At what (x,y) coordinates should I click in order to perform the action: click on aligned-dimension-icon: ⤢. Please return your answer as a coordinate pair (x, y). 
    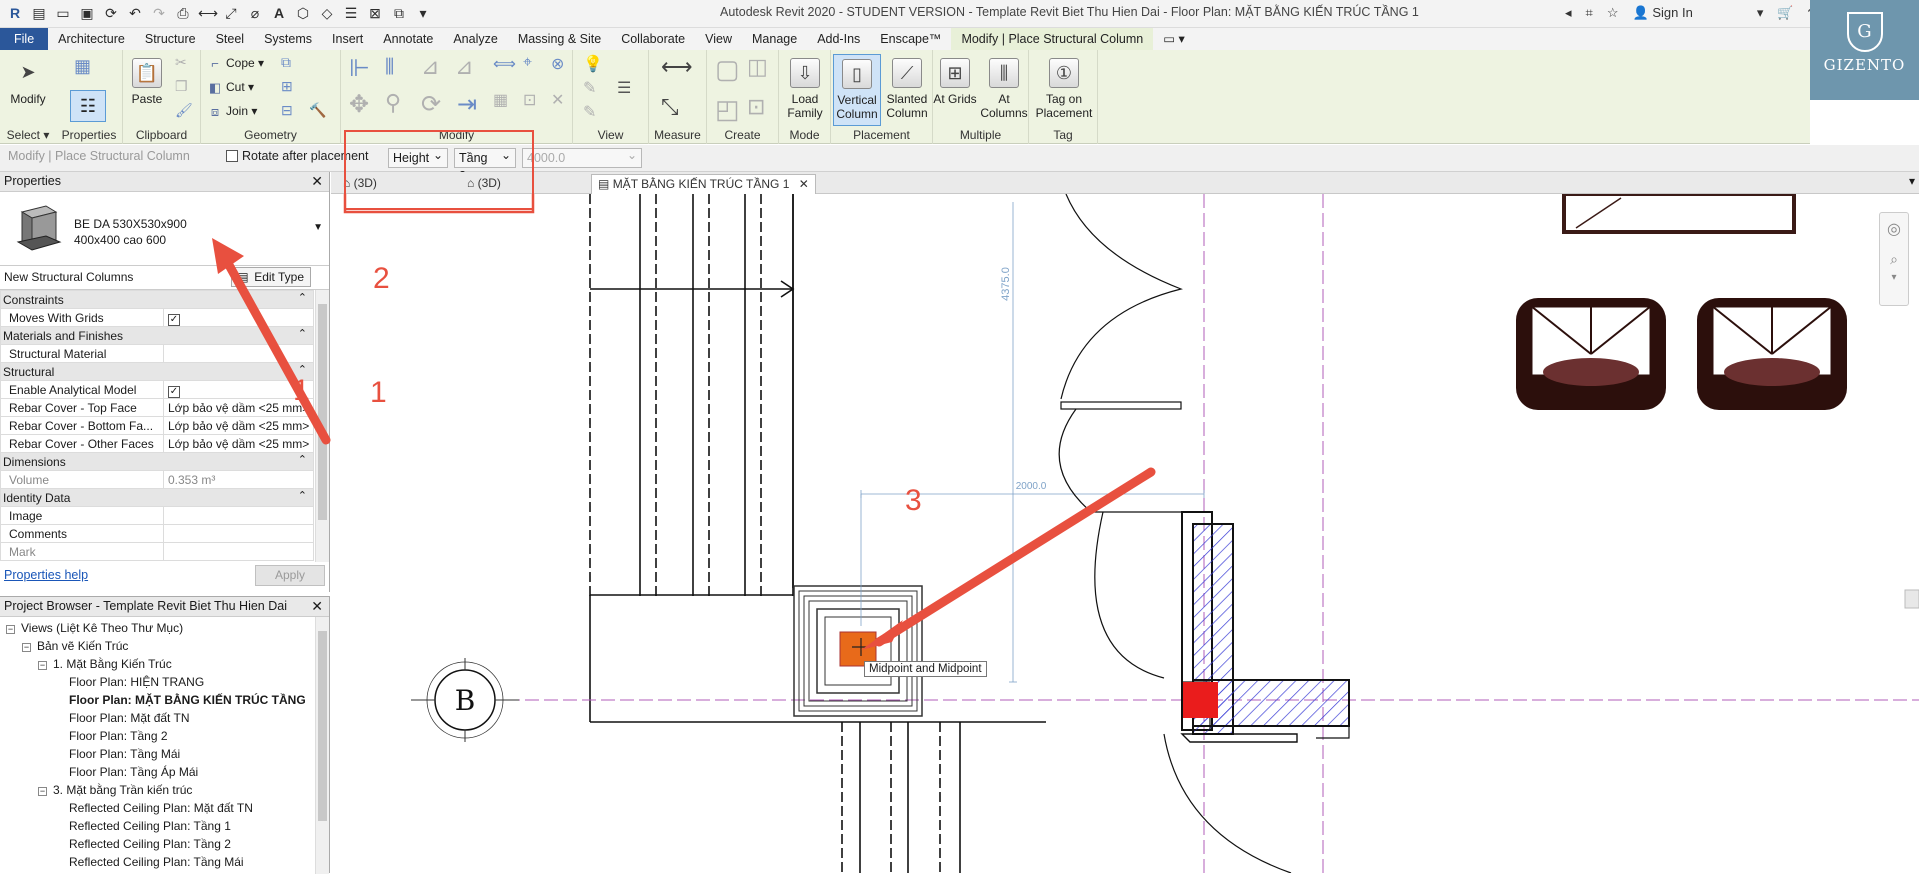
    Looking at the image, I should click on (231, 13).